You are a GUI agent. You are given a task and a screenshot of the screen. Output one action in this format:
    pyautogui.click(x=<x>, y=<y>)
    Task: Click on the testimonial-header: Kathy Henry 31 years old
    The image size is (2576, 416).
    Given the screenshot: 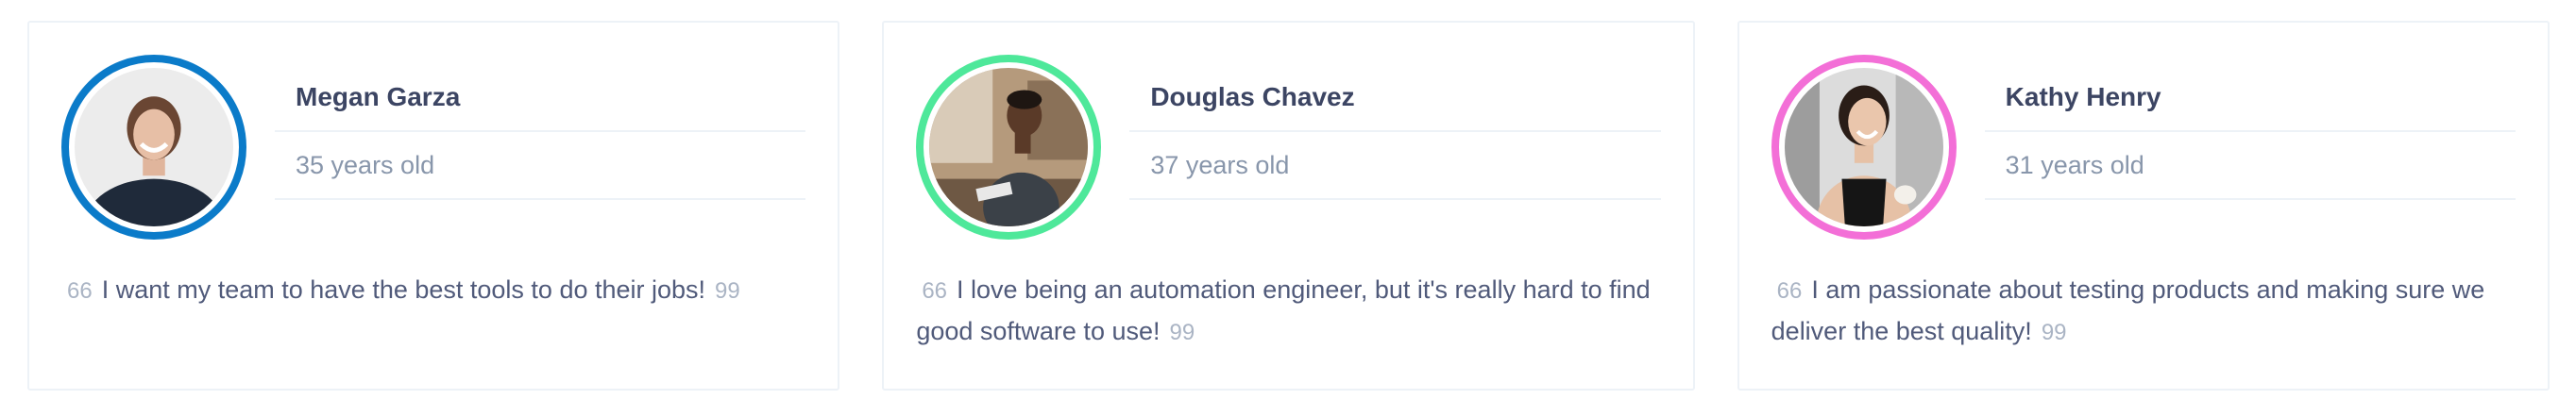 What is the action you would take?
    pyautogui.click(x=2143, y=147)
    